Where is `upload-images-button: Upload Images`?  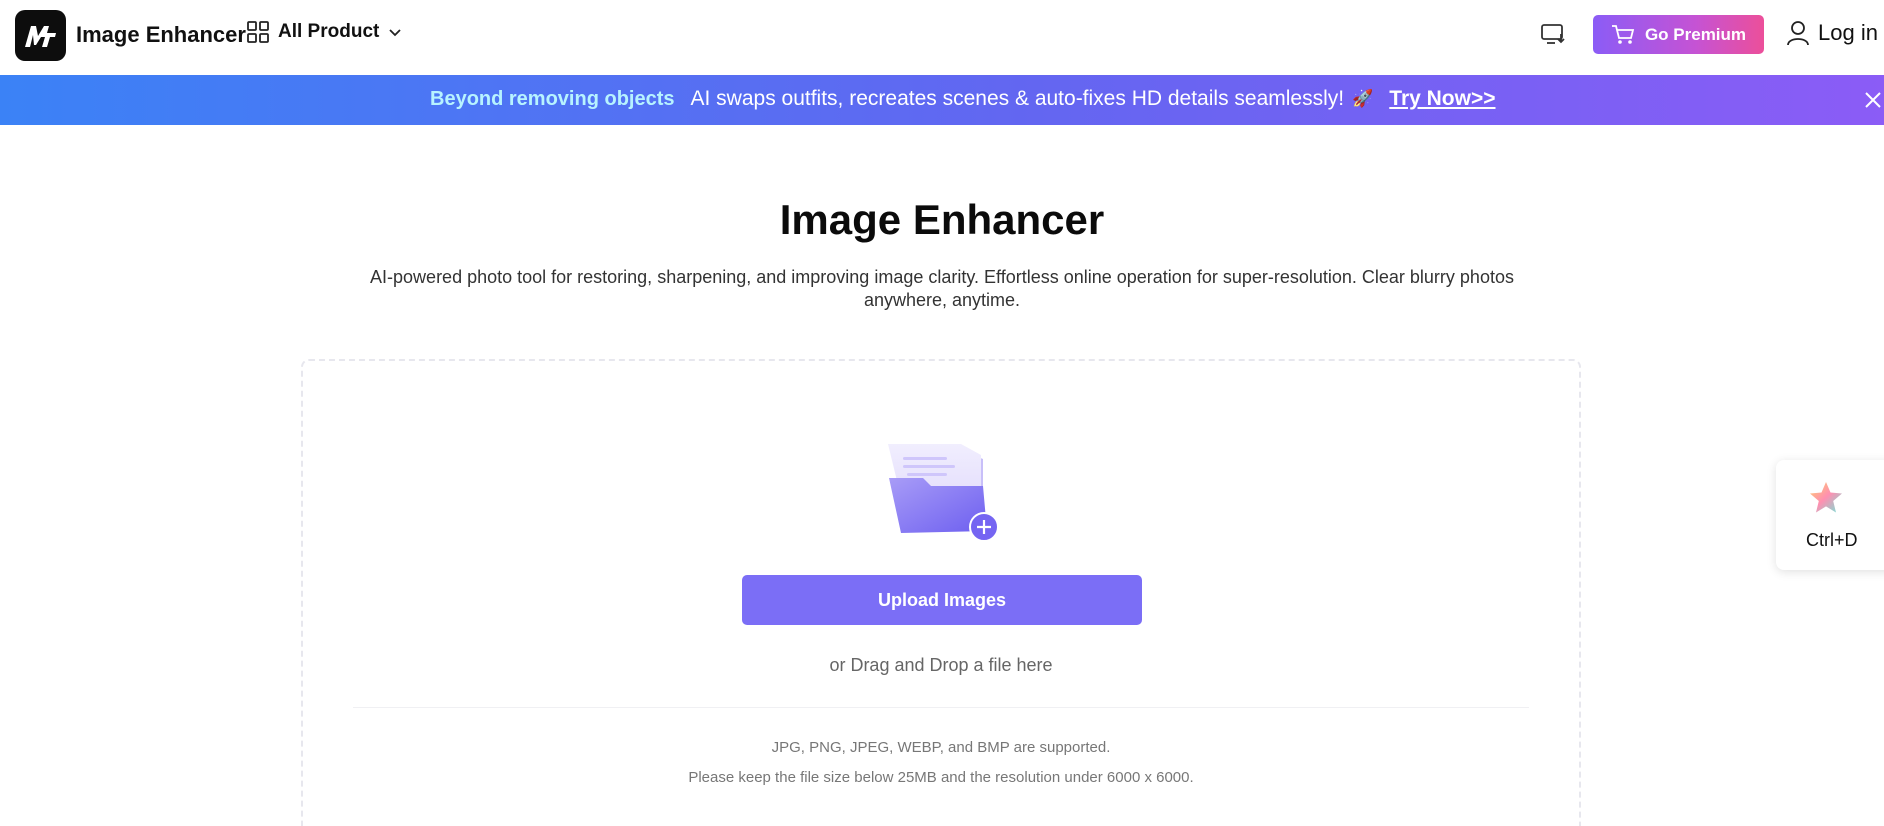
upload-images-button: Upload Images is located at coordinates (942, 600).